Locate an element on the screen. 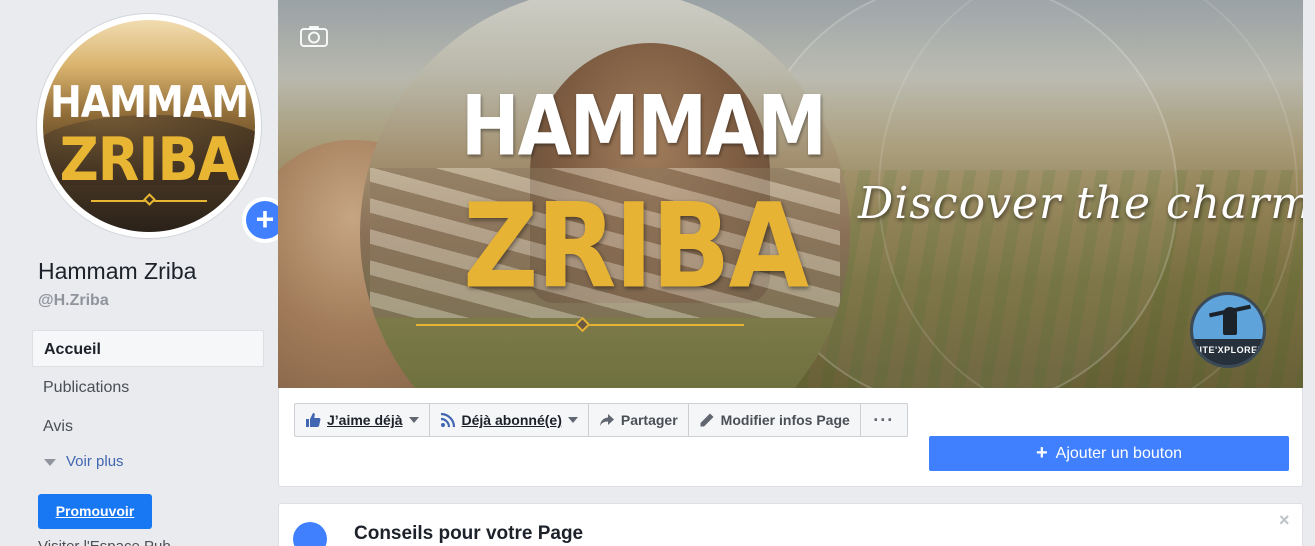  more-icon: ··· is located at coordinates (884, 420).